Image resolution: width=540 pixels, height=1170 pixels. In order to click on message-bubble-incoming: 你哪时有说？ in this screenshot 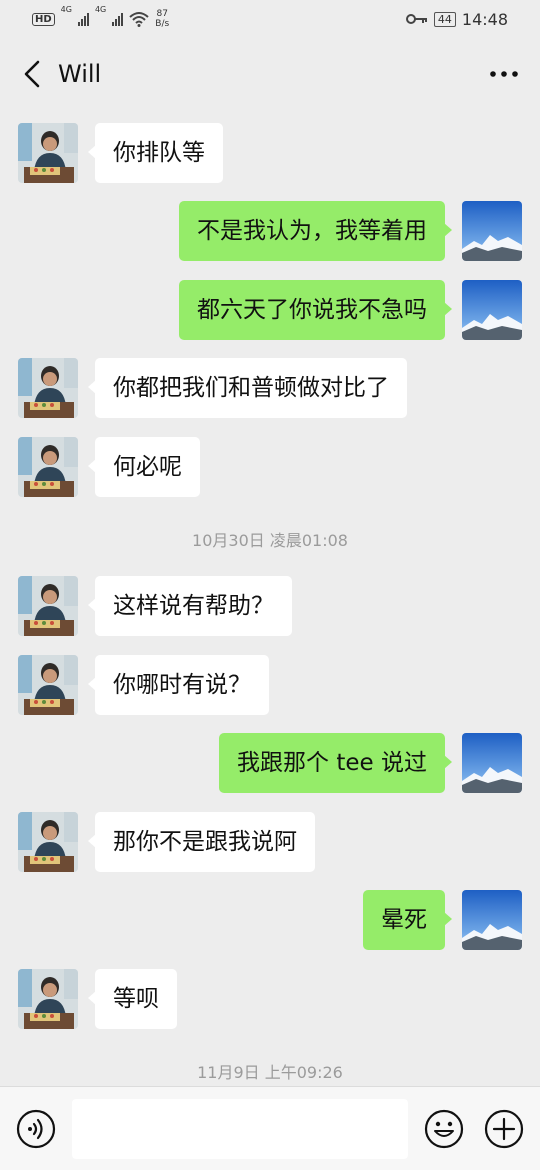, I will do `click(178, 685)`.